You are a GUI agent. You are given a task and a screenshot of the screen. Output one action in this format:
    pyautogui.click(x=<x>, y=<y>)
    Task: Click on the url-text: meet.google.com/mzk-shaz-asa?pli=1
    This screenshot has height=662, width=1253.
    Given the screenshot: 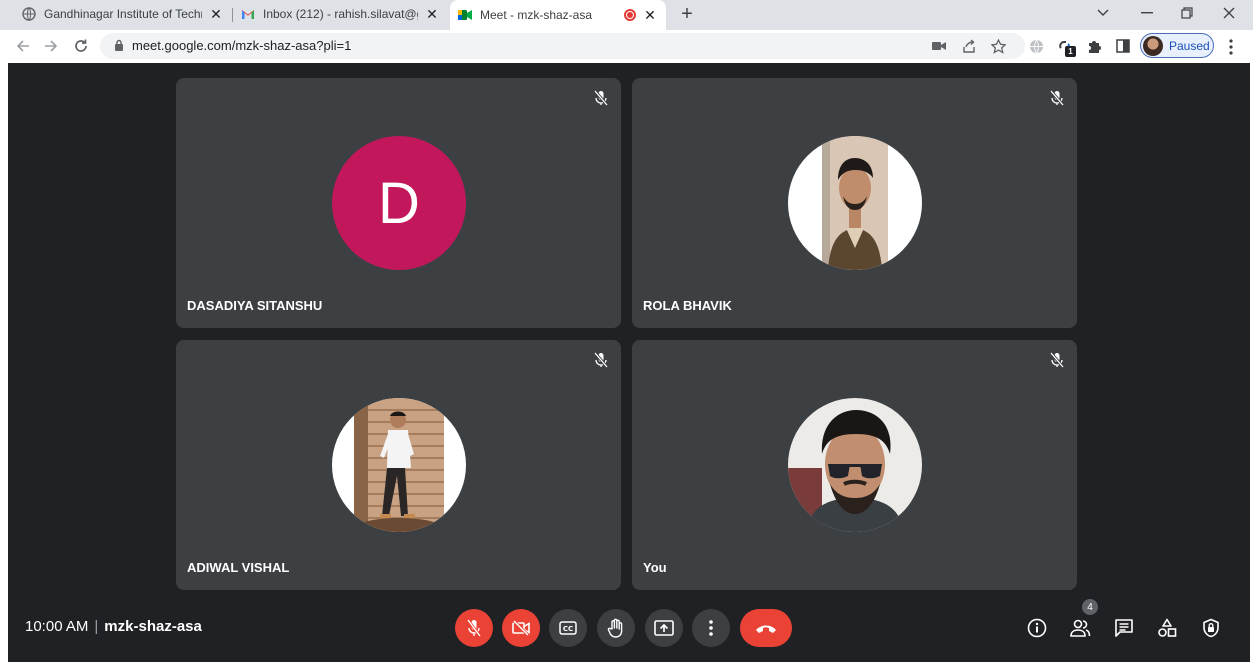 What is the action you would take?
    pyautogui.click(x=242, y=45)
    